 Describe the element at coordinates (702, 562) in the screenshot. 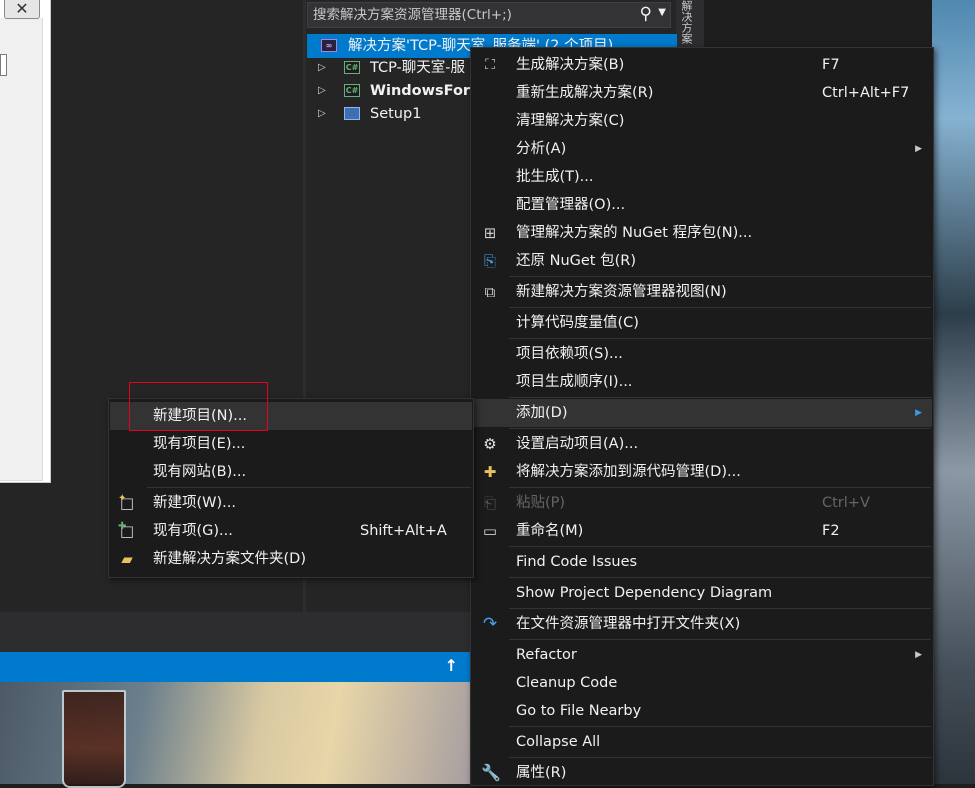

I see `menu-item-find-code-issues: Find Code Issues` at that location.